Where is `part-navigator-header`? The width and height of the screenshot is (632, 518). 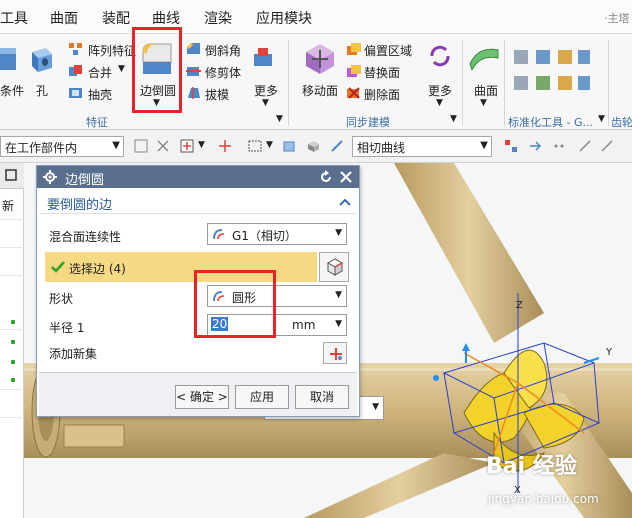 part-navigator-header is located at coordinates (12, 176).